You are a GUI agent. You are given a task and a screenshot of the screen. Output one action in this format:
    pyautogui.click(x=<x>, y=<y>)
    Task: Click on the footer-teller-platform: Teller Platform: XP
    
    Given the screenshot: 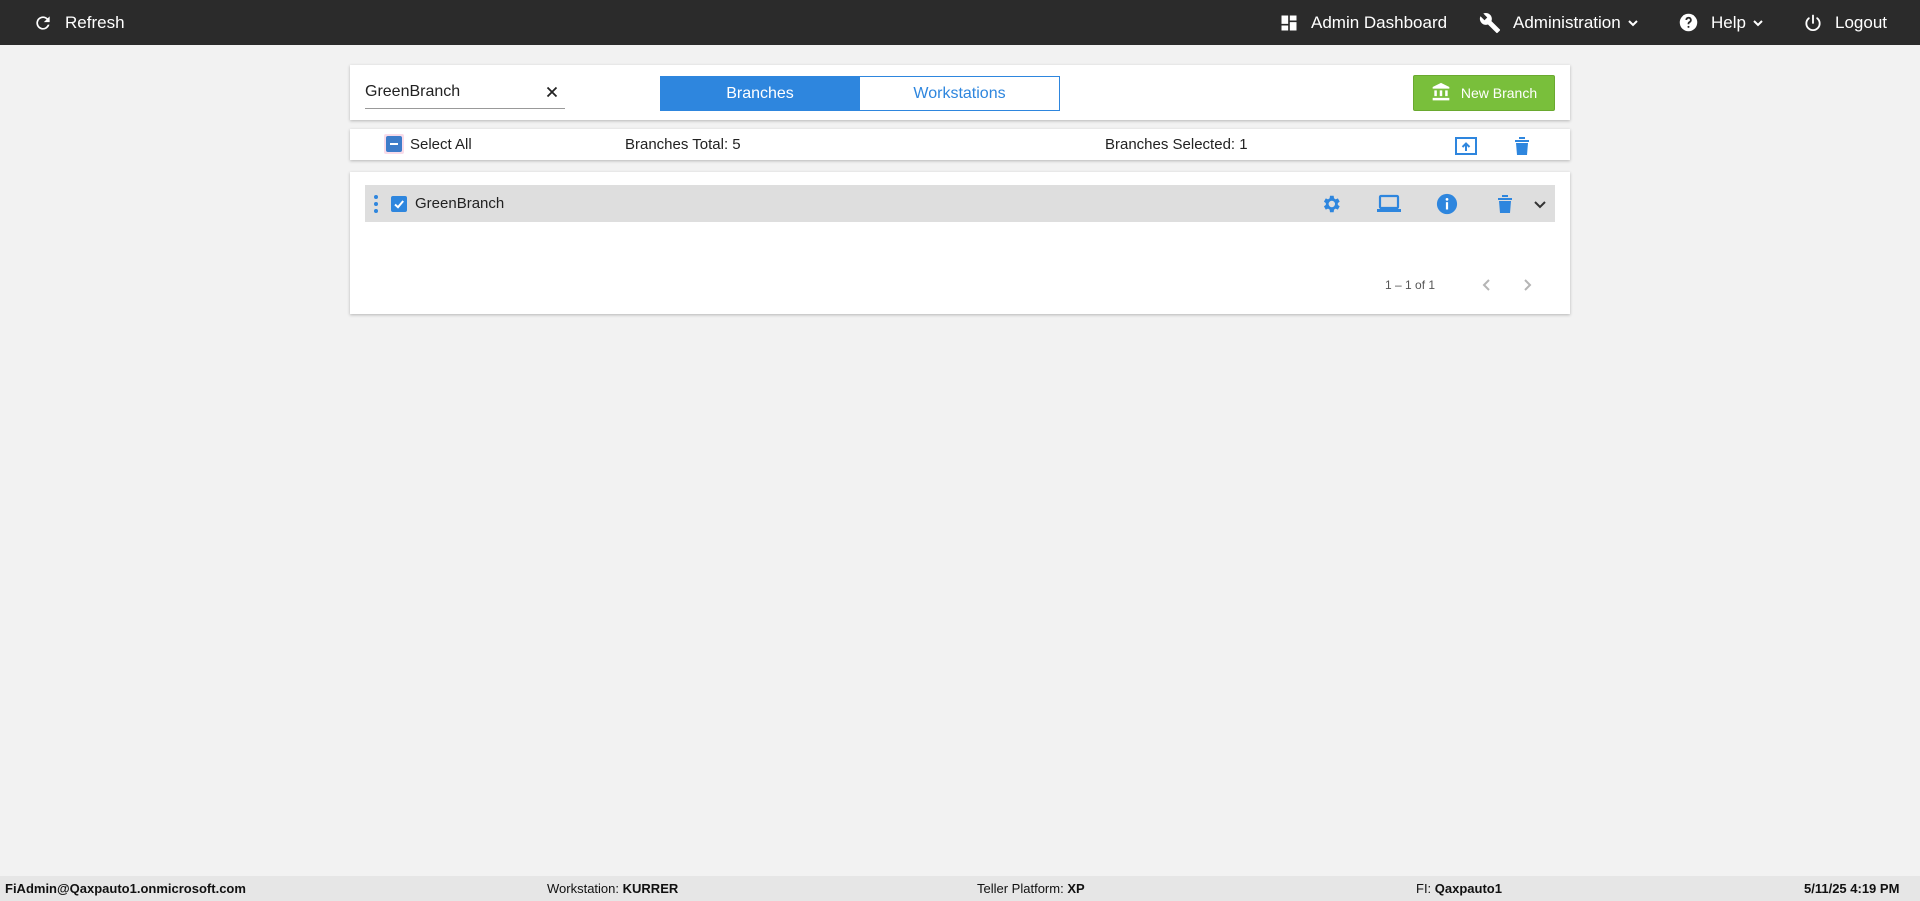 What is the action you would take?
    pyautogui.click(x=1031, y=888)
    